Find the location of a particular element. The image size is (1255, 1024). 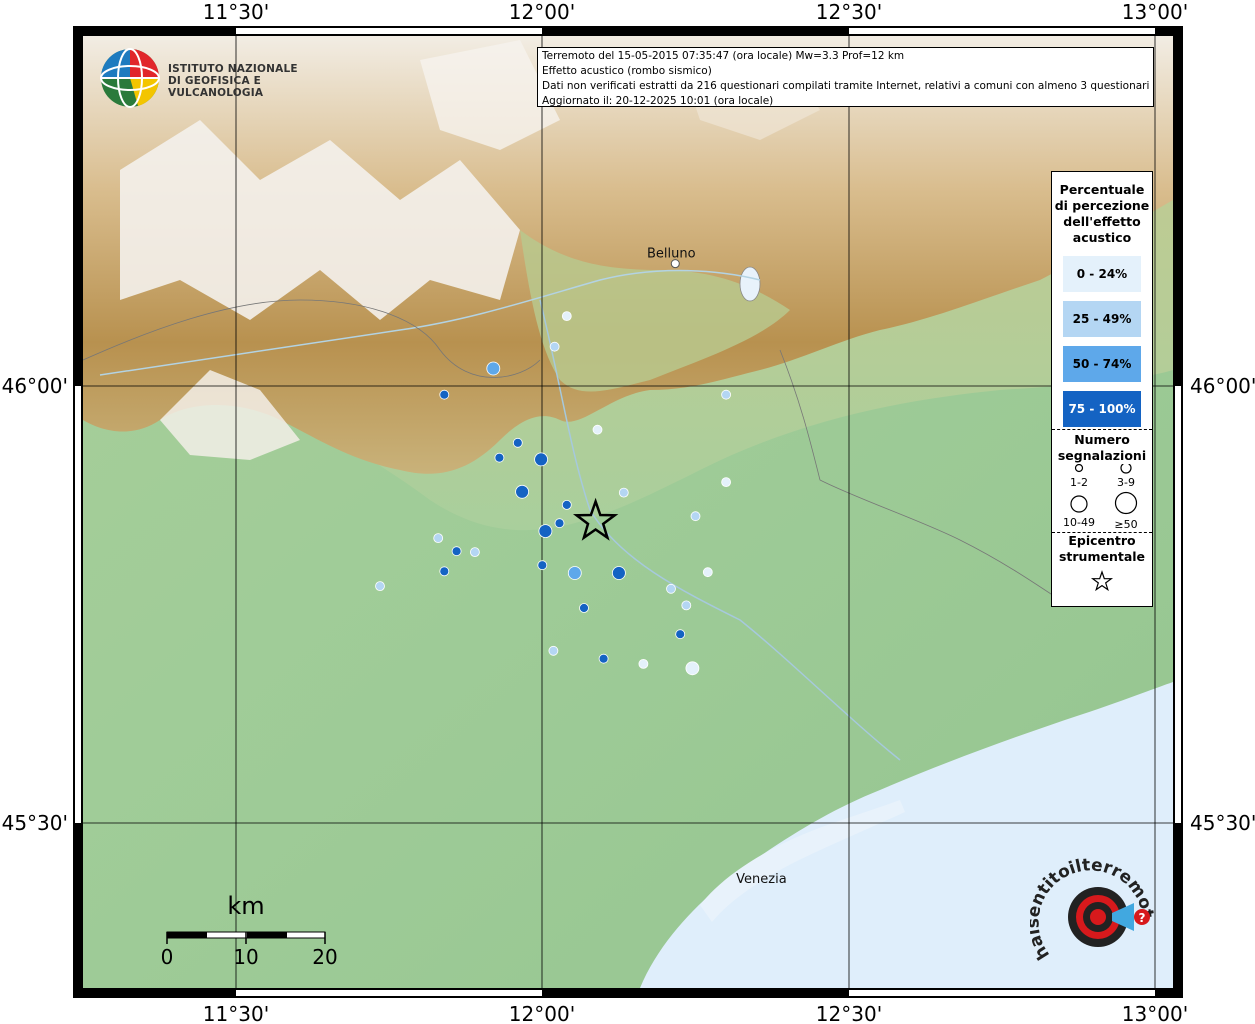

count-label-50: ≥50 is located at coordinates (1125, 524).